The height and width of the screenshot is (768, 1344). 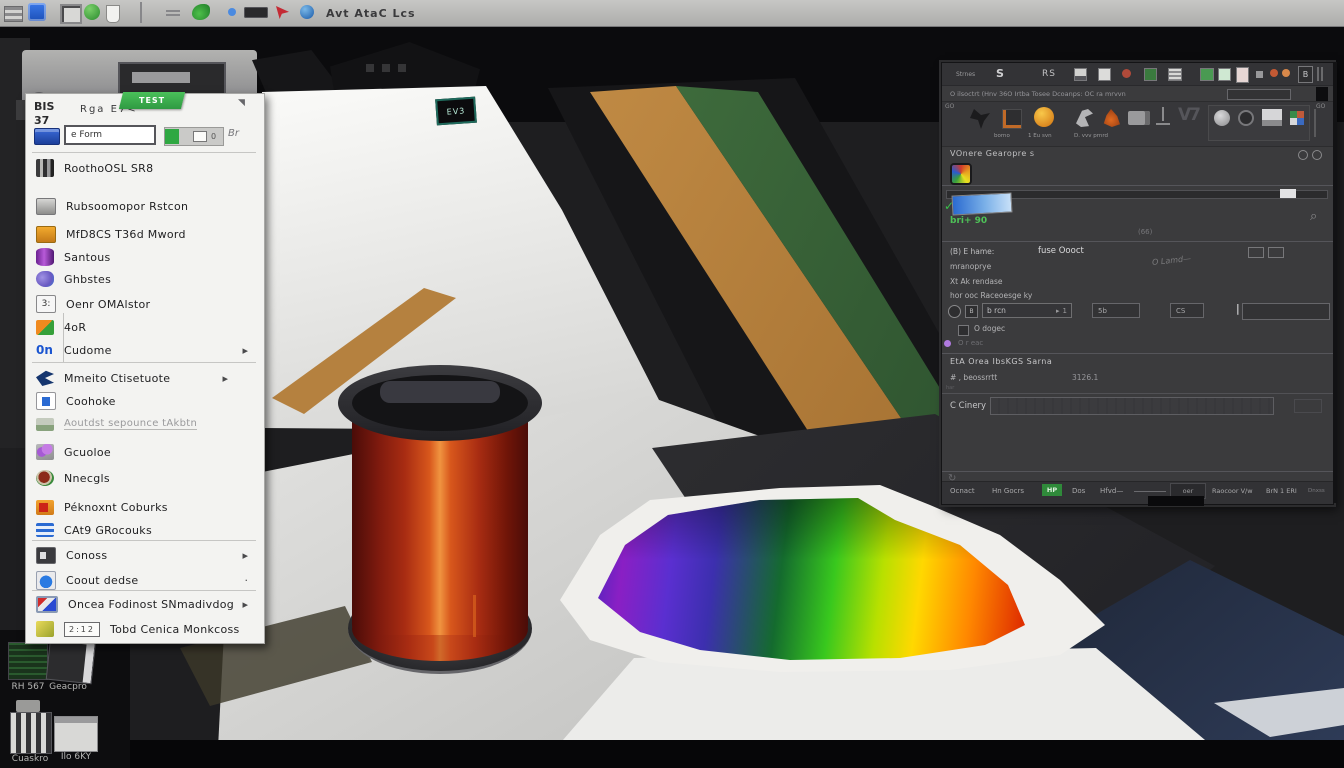 I want to click on panel-info-input, so click(x=1259, y=94).